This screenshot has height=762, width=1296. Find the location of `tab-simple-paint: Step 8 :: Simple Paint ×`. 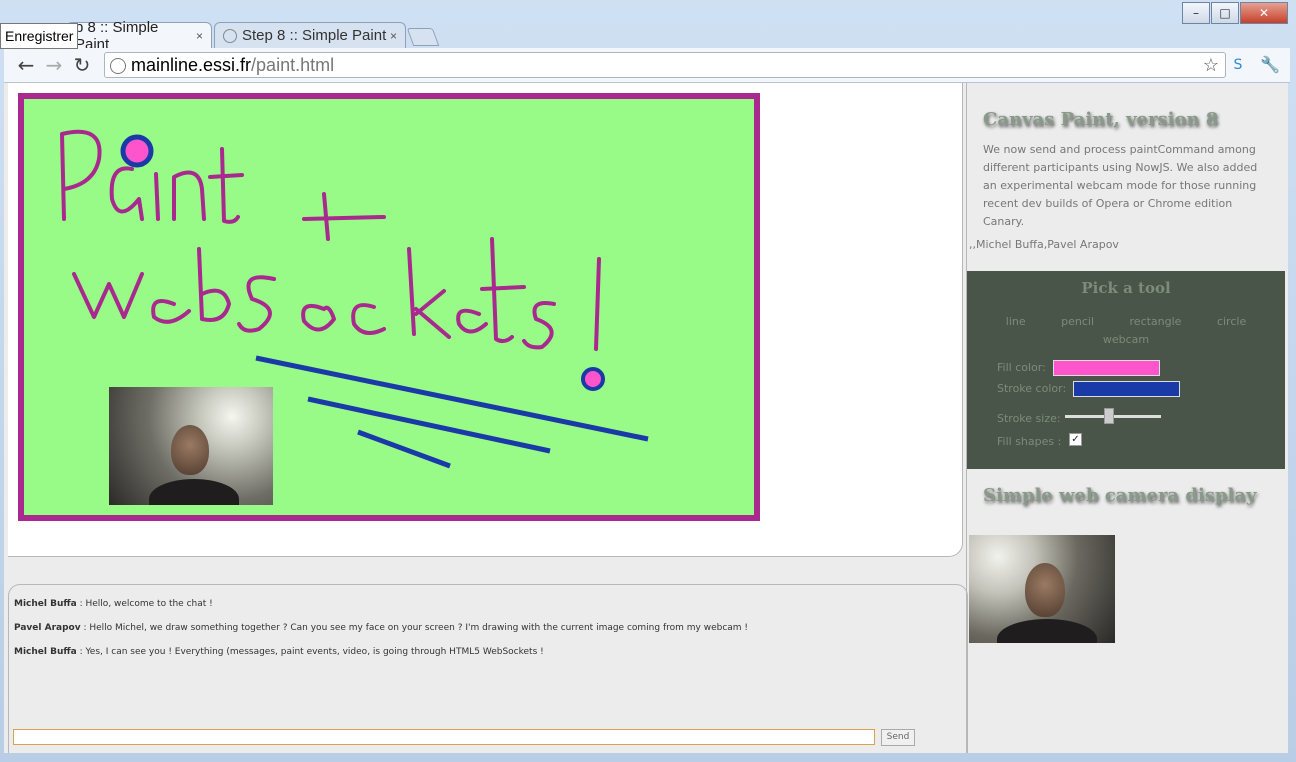

tab-simple-paint: Step 8 :: Simple Paint × is located at coordinates (310, 35).